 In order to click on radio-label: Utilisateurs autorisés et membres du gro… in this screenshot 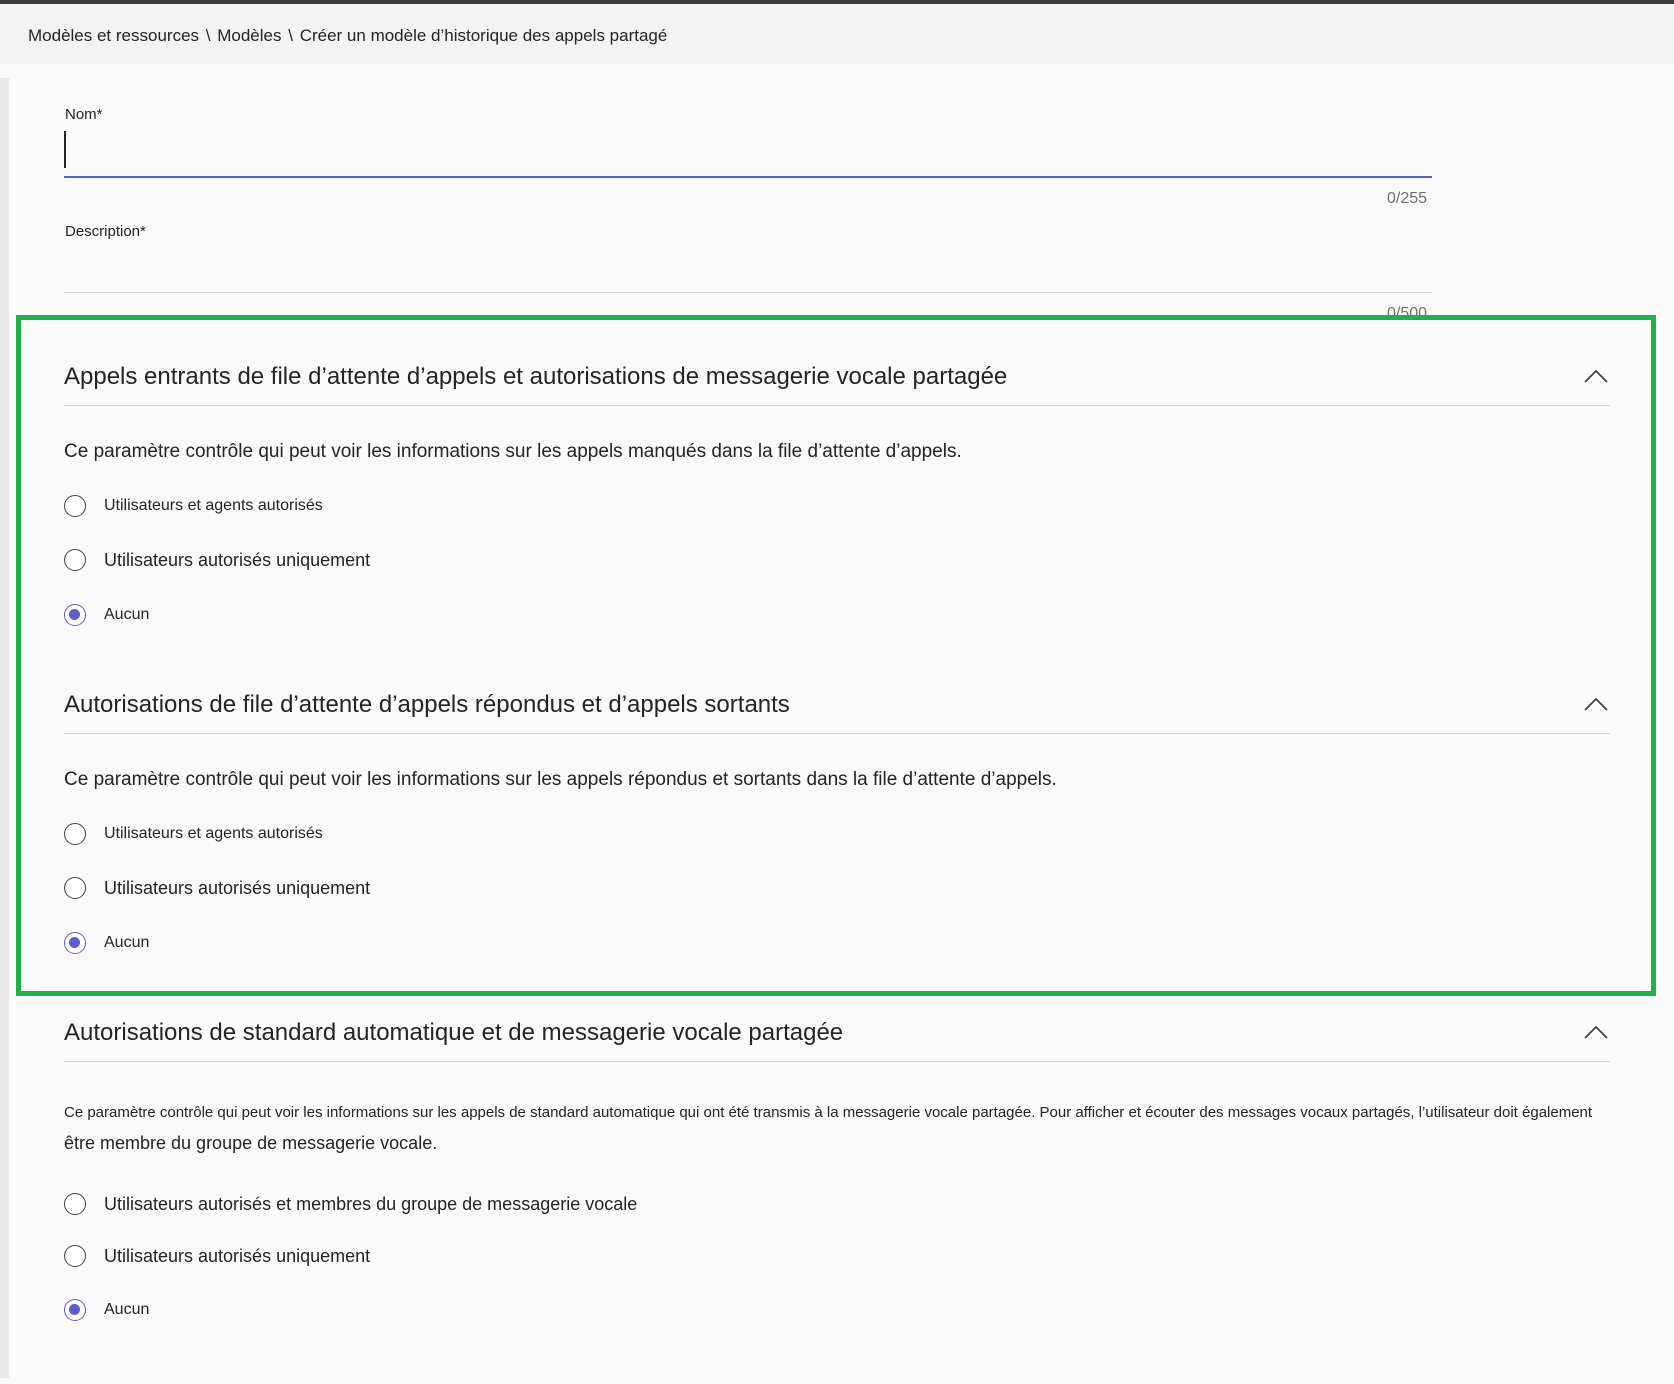, I will do `click(371, 1203)`.